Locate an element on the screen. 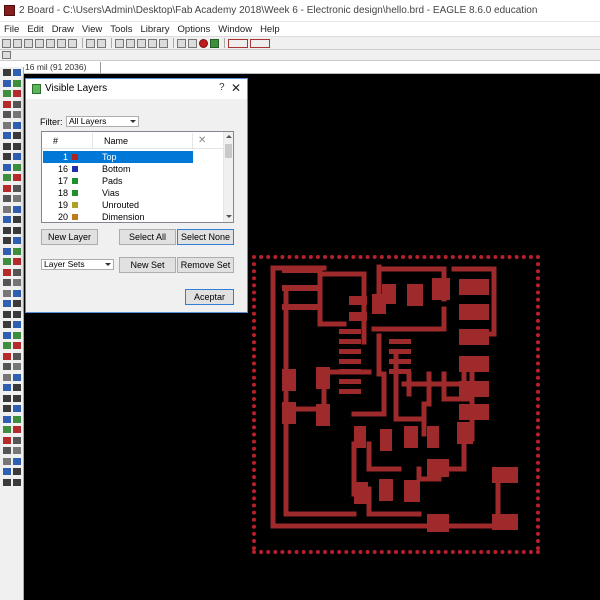 This screenshot has height=600, width=600. ulp-icon is located at coordinates (101, 43).